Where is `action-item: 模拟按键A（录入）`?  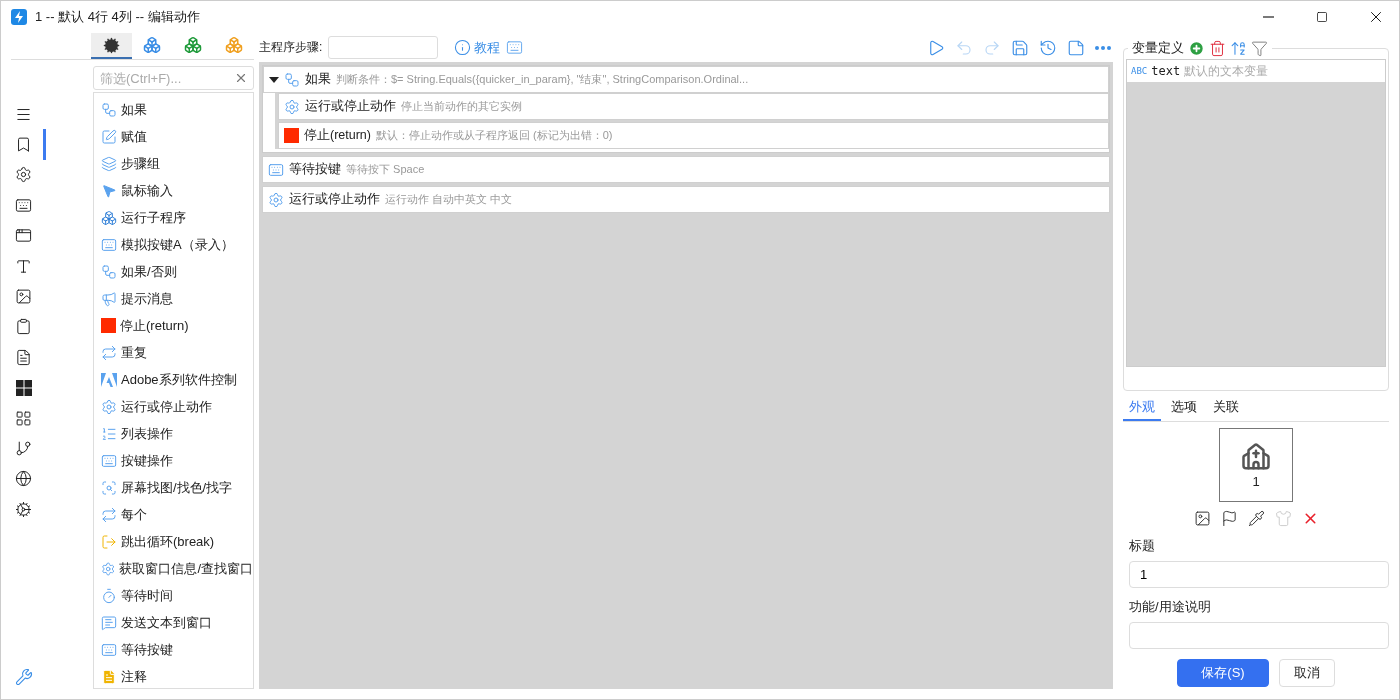
action-item: 模拟按键A（录入） is located at coordinates (173, 244).